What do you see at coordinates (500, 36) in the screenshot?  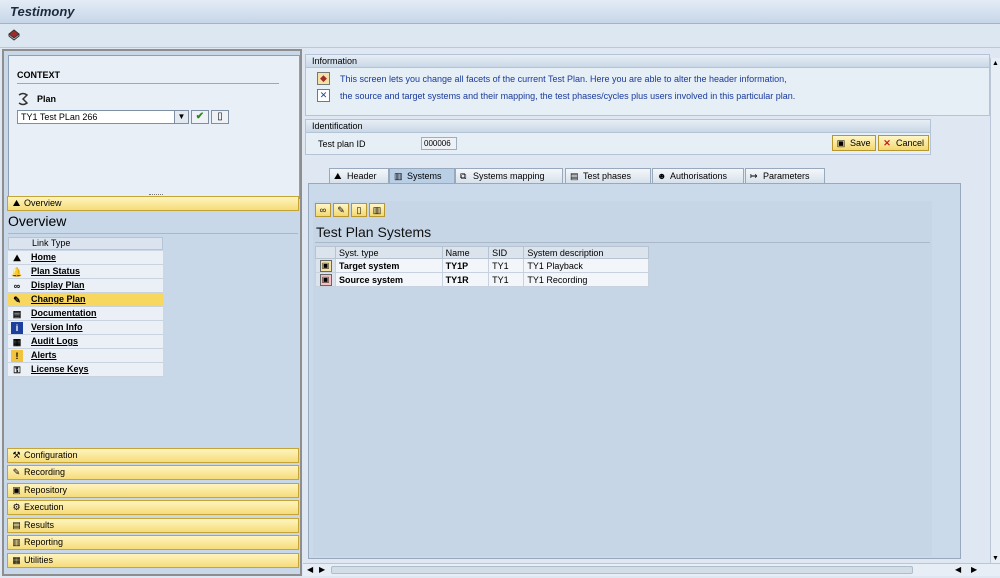 I see `application-toolbar` at bounding box center [500, 36].